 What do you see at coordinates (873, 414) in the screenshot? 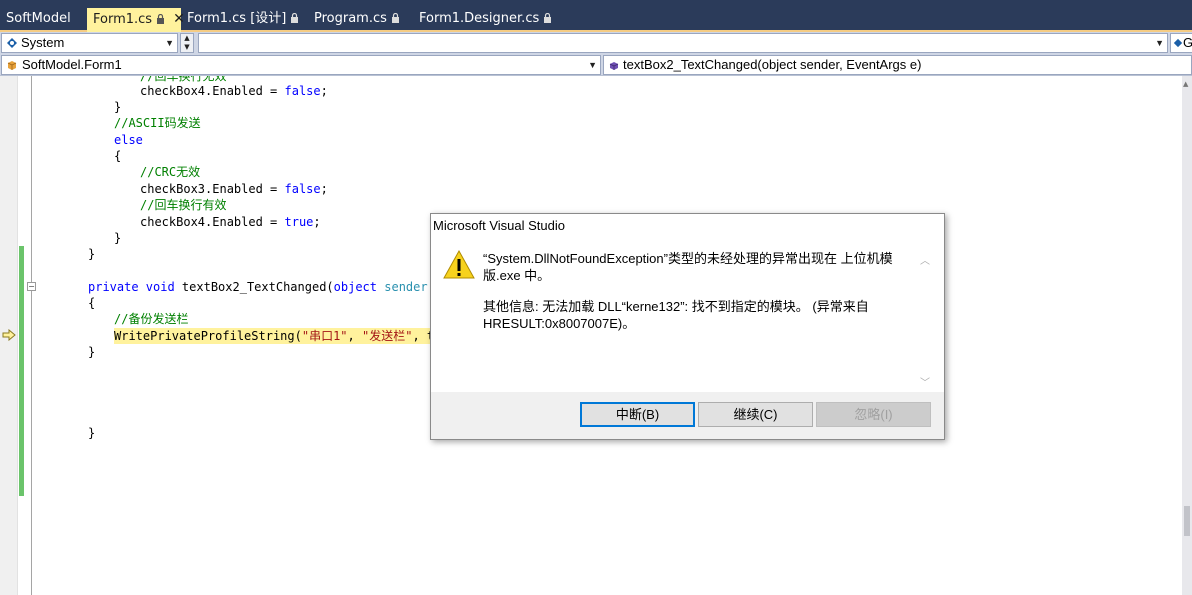
I see `ignore-button: 忽略(I)` at bounding box center [873, 414].